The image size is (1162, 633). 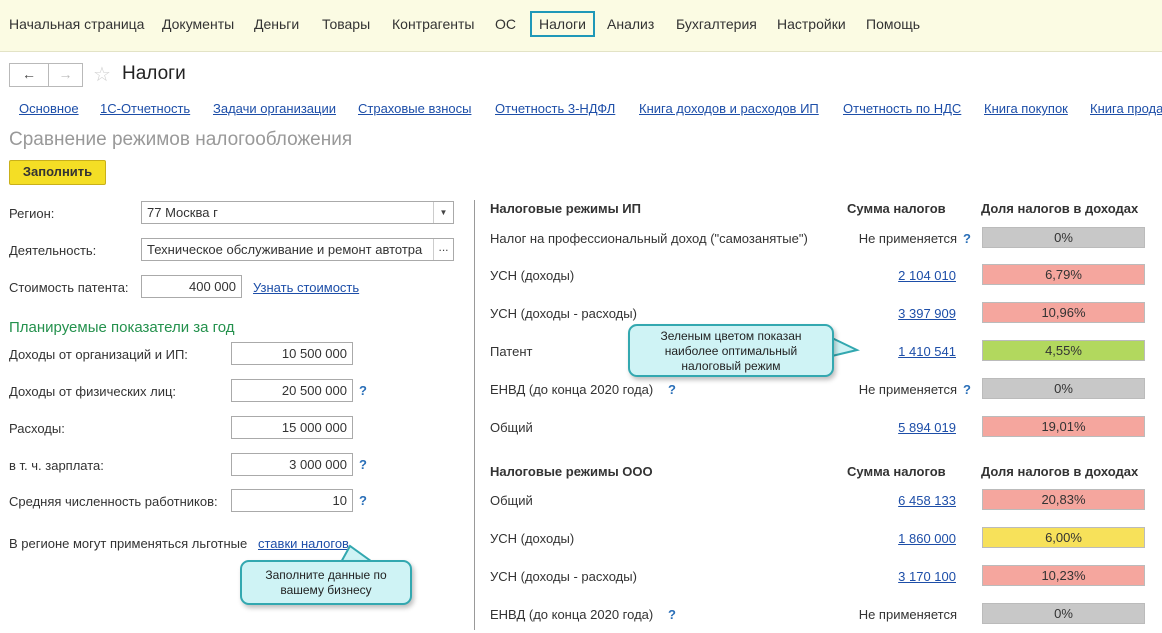 What do you see at coordinates (182, 212) in the screenshot?
I see `region-value: 77 Москва г` at bounding box center [182, 212].